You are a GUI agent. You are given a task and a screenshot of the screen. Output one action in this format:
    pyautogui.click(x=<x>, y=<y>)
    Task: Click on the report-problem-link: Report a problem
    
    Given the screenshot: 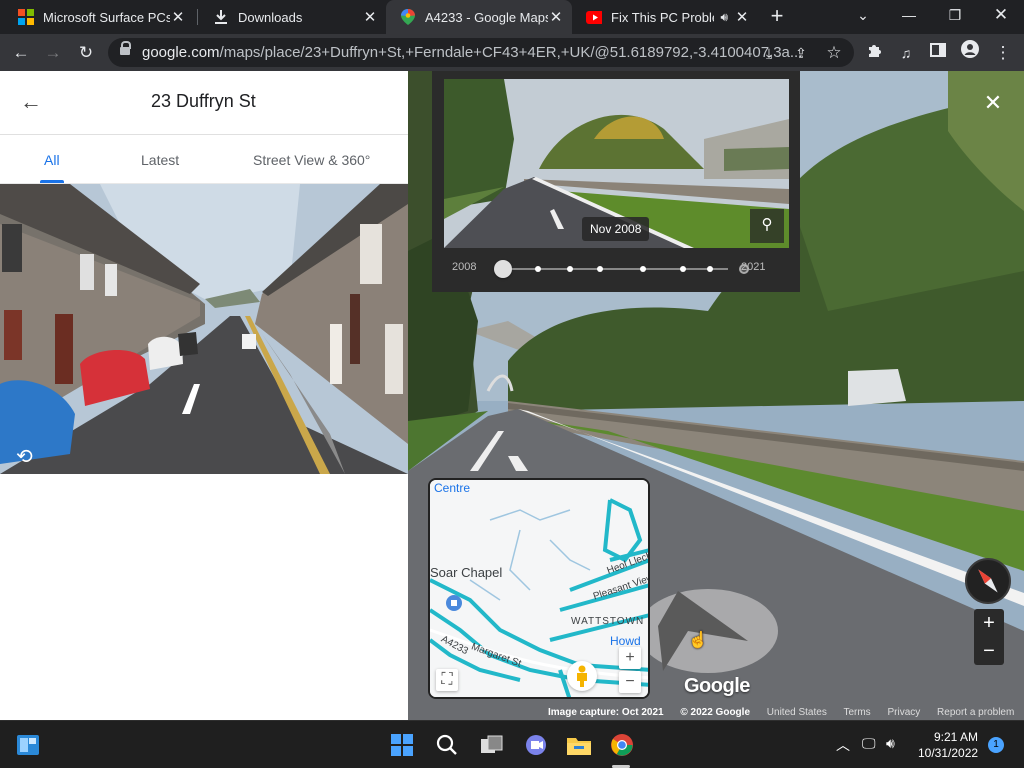 What is the action you would take?
    pyautogui.click(x=975, y=712)
    